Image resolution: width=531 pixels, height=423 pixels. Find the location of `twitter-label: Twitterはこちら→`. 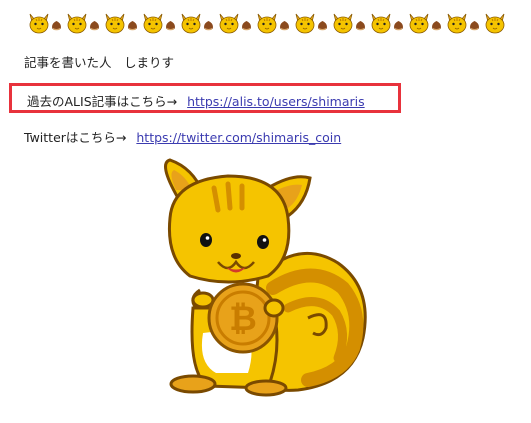

twitter-label: Twitterはこちら→ is located at coordinates (75, 137).